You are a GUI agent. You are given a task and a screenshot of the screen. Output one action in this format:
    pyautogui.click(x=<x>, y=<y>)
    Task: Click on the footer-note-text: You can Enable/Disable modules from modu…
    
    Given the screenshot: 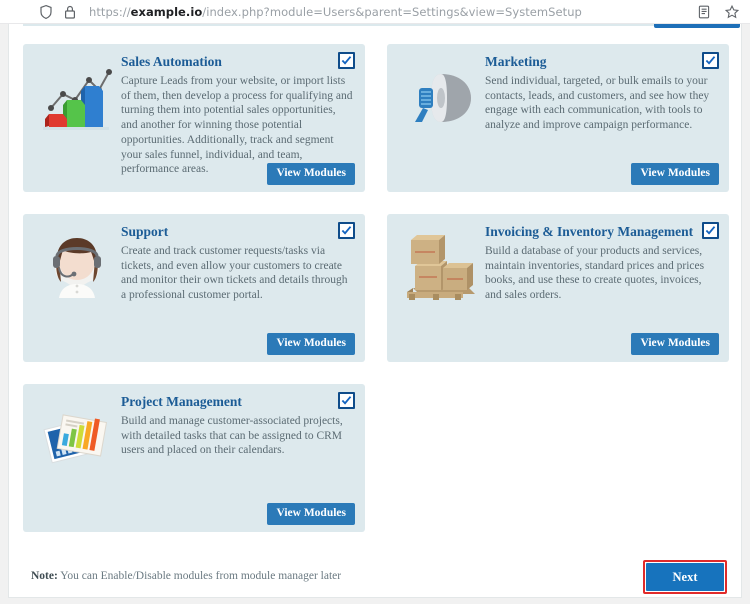 What is the action you would take?
    pyautogui.click(x=199, y=576)
    